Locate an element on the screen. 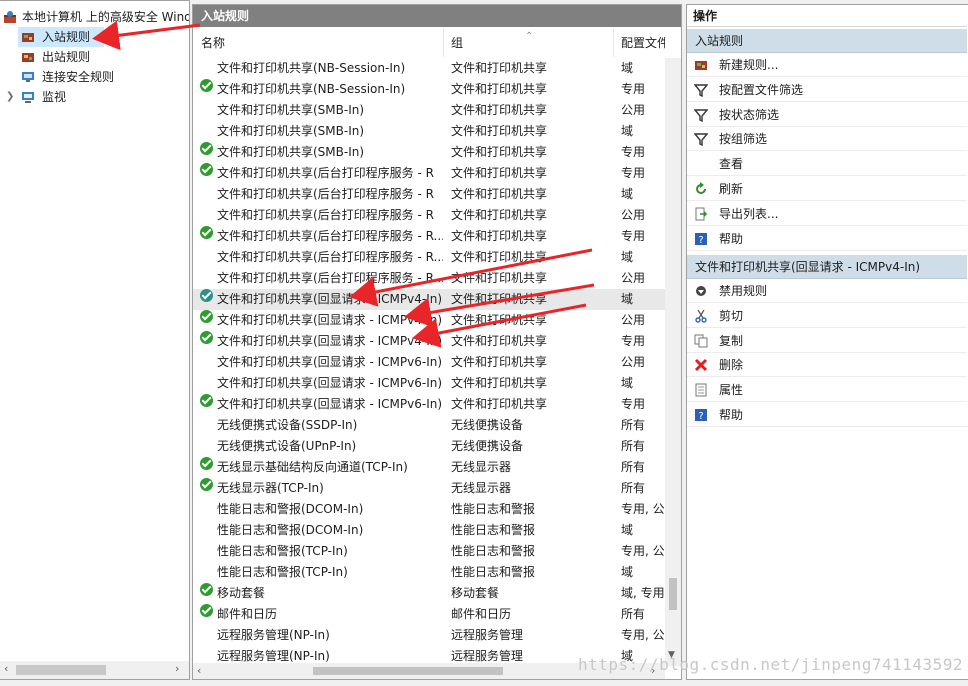 The width and height of the screenshot is (968, 686). table-row: 文件和打印机共享(回显请求 - ICMPv6-In) 文件和打印机共享 公用 is located at coordinates (429, 362).